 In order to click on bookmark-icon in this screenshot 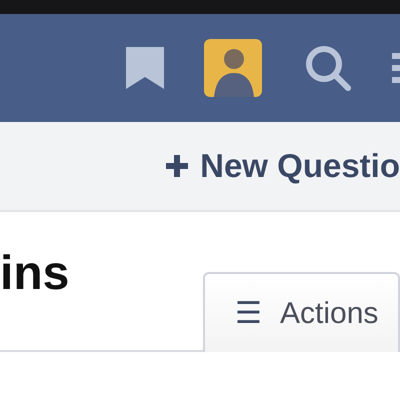, I will do `click(145, 68)`.